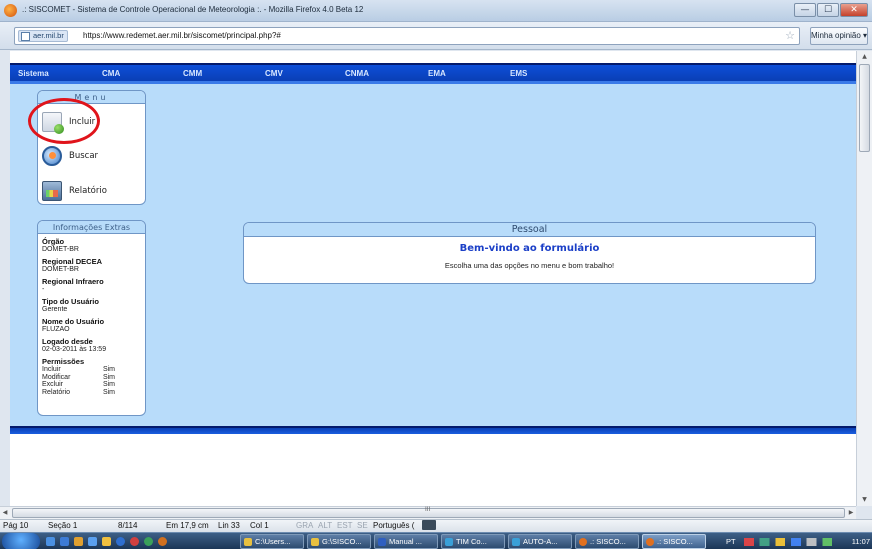  Describe the element at coordinates (345, 525) in the screenshot. I see `status-mode-est: EST` at that location.